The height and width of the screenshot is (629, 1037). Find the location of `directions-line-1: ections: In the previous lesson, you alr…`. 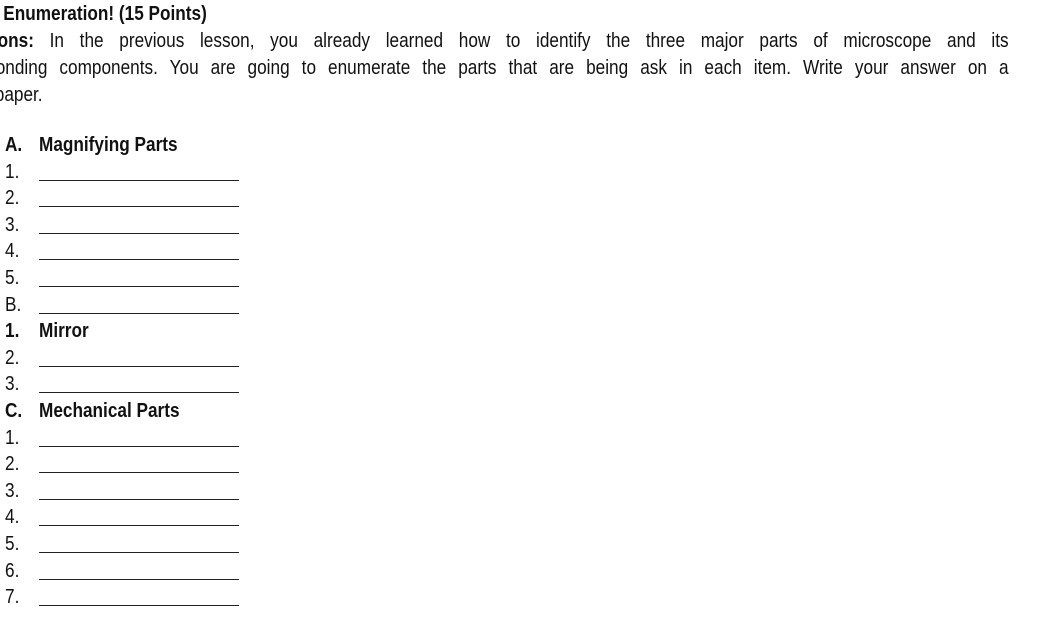

directions-line-1: ections: In the previous lesson, you alr… is located at coordinates (504, 41).